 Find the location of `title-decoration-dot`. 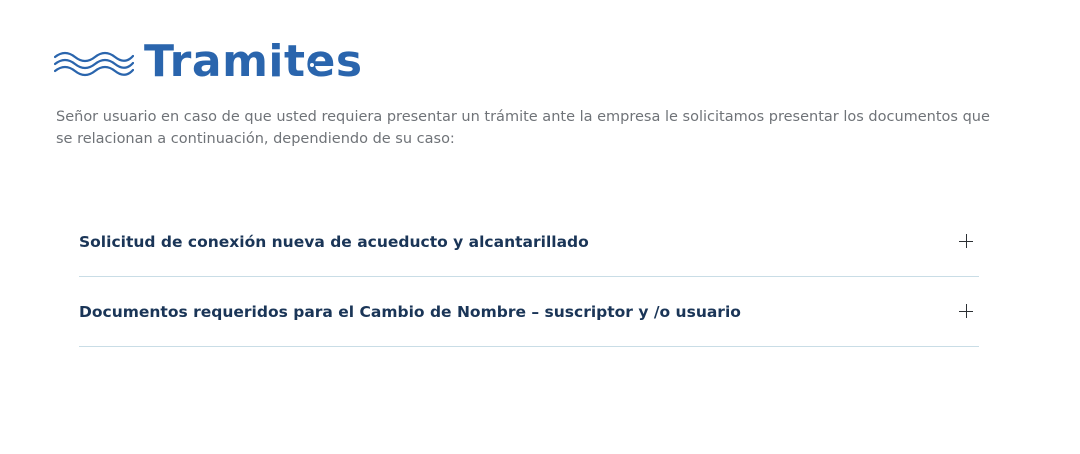

title-decoration-dot is located at coordinates (312, 65).